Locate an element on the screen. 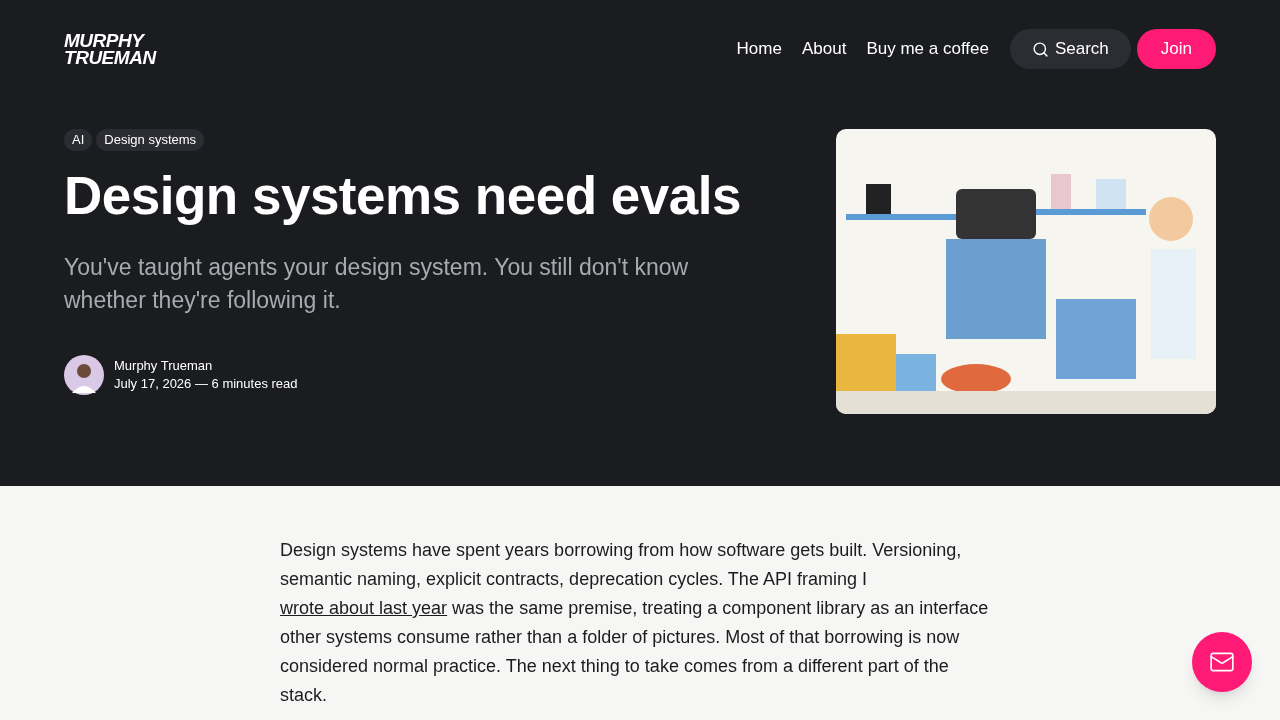 Image resolution: width=1280 pixels, height=720 pixels. tag: AI is located at coordinates (78, 140).